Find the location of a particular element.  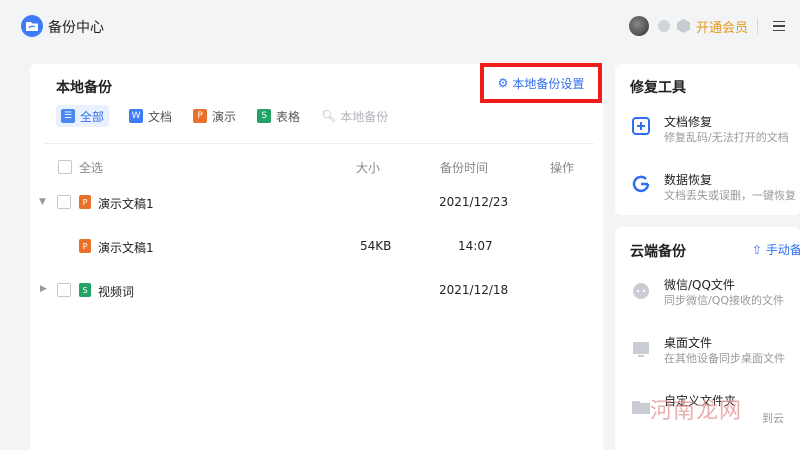

doc-repair-title: 文档修复 is located at coordinates (688, 121).